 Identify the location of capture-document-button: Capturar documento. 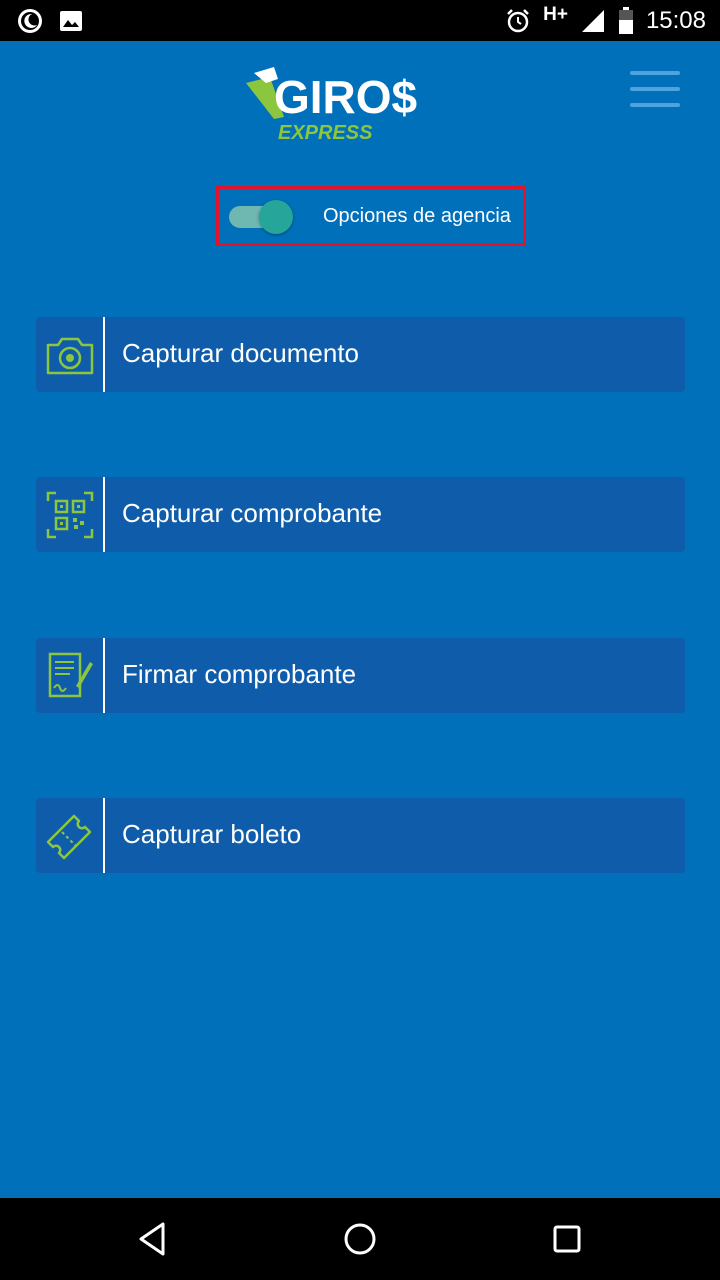
(360, 354).